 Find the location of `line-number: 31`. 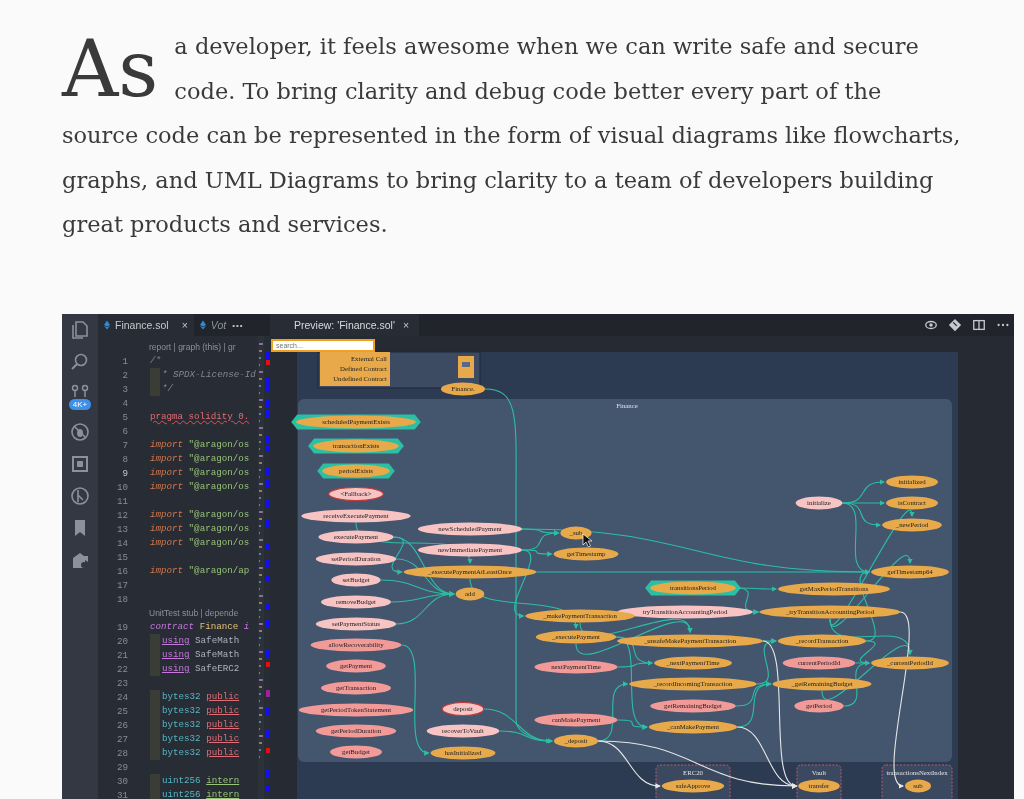

line-number: 31 is located at coordinates (121, 794).